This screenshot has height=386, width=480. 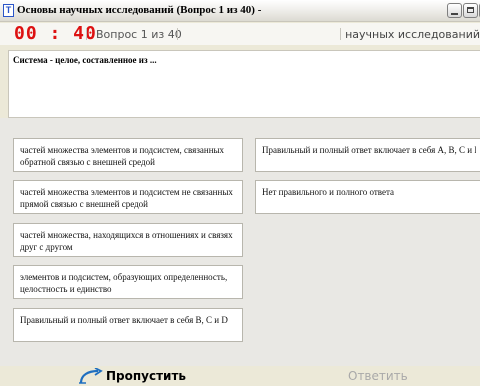 What do you see at coordinates (454, 10) in the screenshot?
I see `minimize-button` at bounding box center [454, 10].